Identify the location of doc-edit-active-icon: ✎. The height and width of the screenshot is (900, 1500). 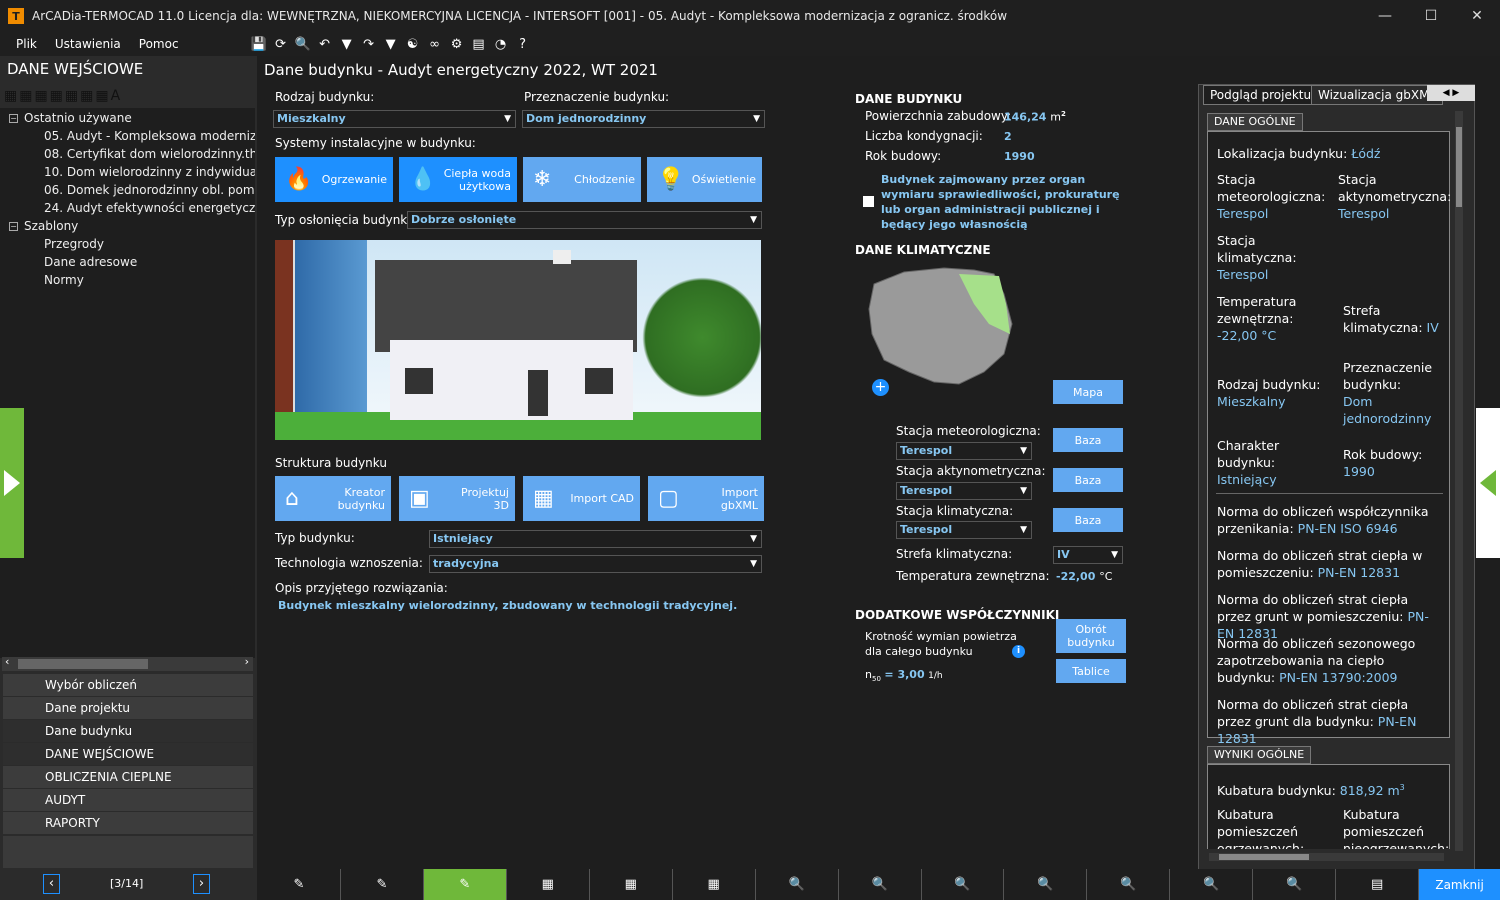
(465, 884).